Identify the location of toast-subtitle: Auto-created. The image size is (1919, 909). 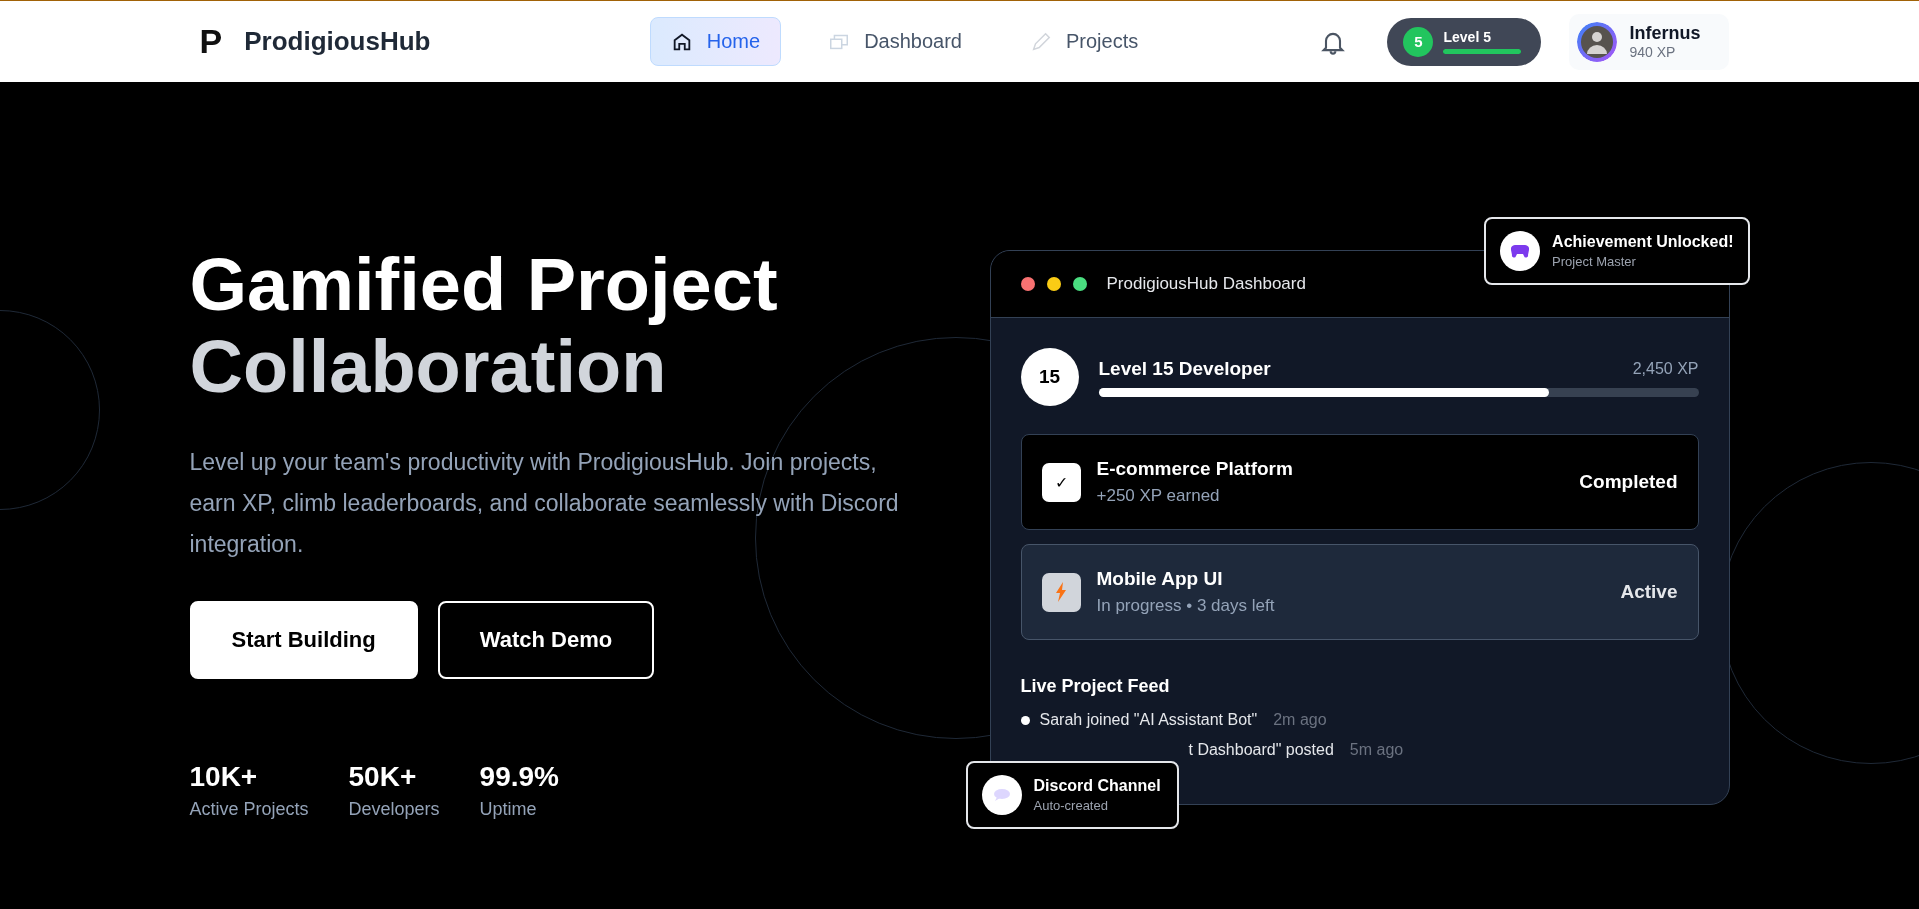
(1071, 805).